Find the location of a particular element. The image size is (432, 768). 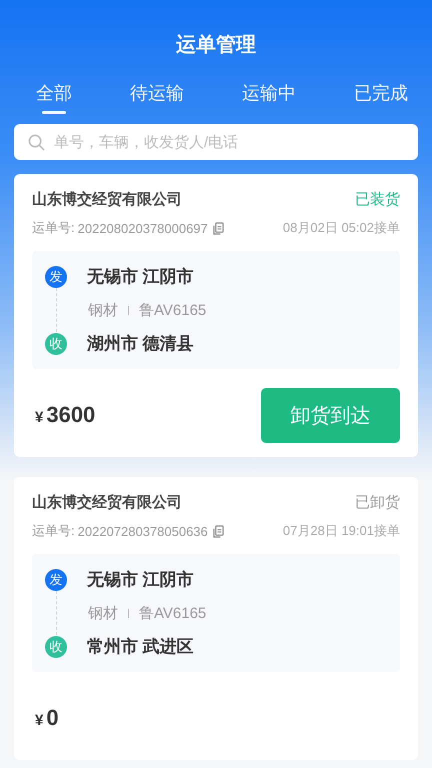

page-title: 运单管理 is located at coordinates (216, 45).